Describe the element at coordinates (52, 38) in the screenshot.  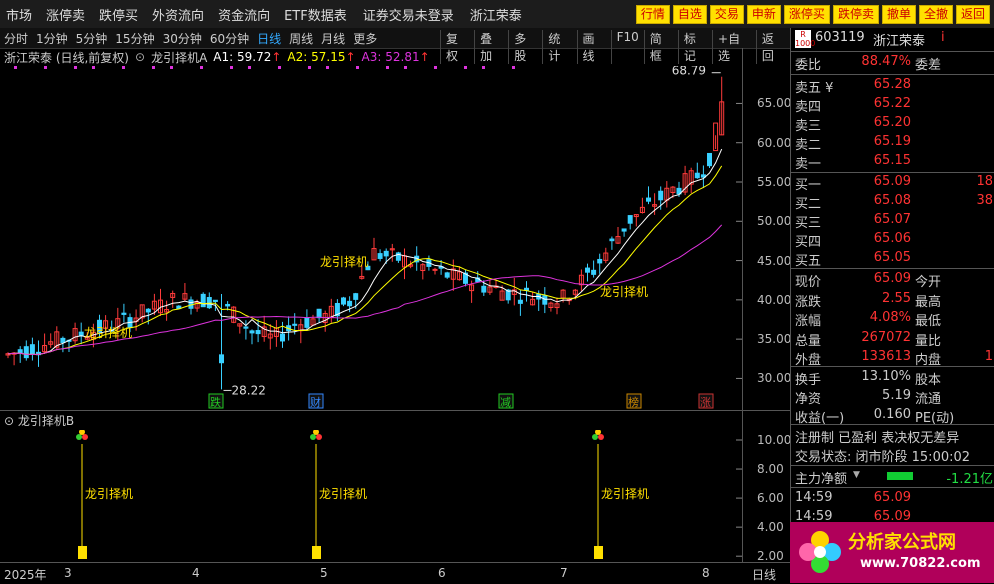
I see `period-tab-1min: 1分钟` at that location.